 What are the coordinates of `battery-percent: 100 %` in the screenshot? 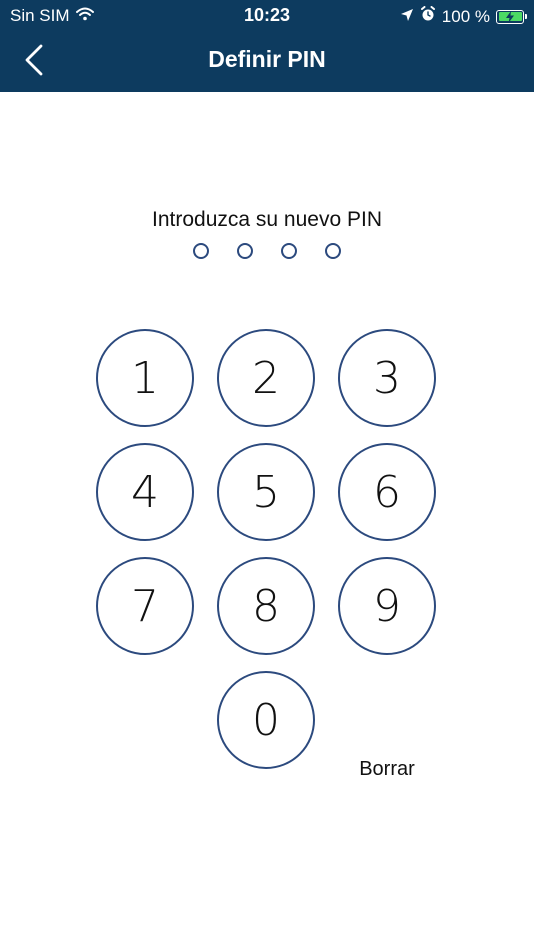 It's located at (465, 16).